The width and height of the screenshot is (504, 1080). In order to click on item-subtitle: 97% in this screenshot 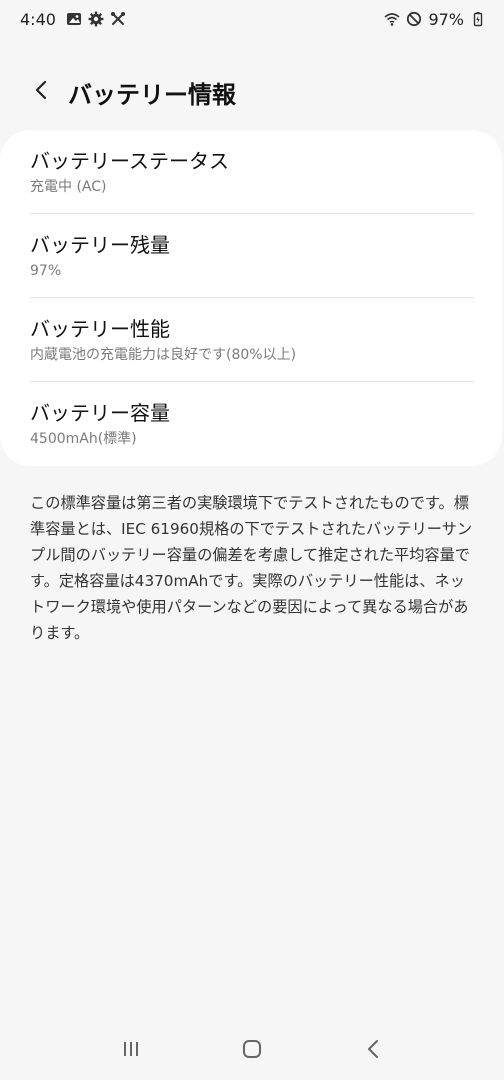, I will do `click(46, 271)`.